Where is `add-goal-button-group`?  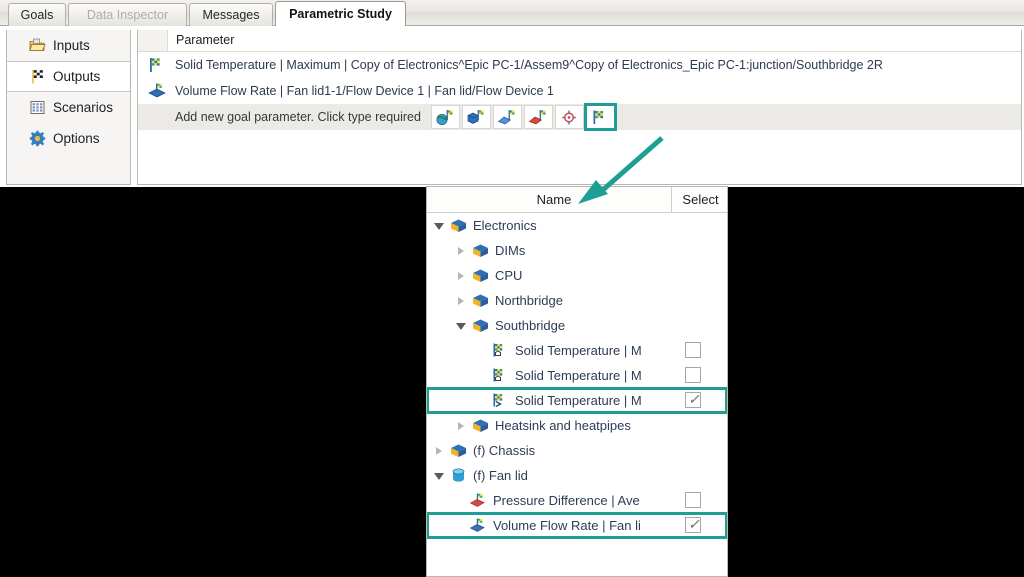 add-goal-button-group is located at coordinates (523, 117).